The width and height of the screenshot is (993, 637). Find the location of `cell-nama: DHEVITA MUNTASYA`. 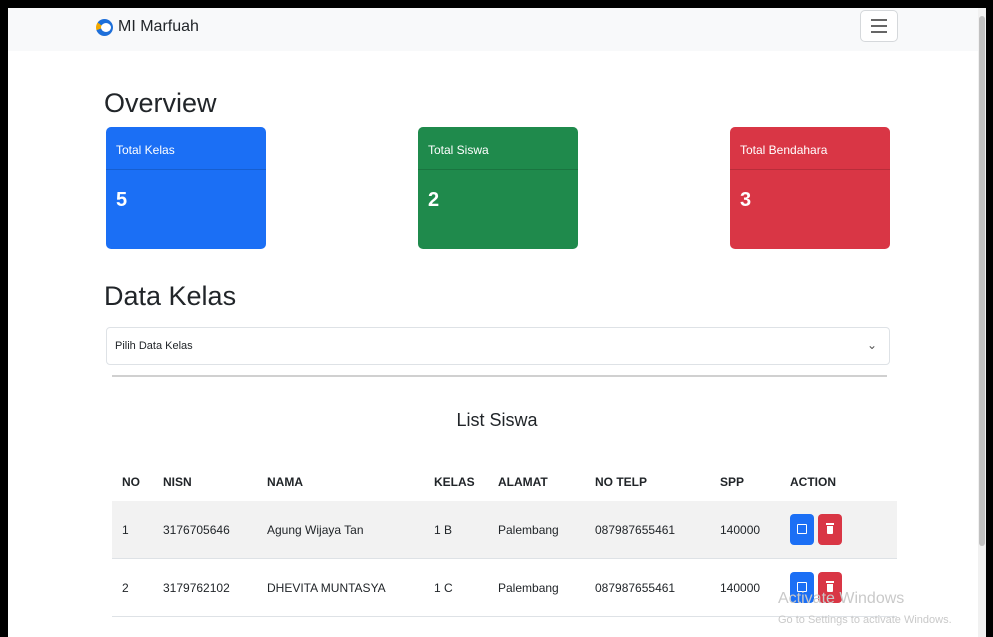

cell-nama: DHEVITA MUNTASYA is located at coordinates (326, 587).